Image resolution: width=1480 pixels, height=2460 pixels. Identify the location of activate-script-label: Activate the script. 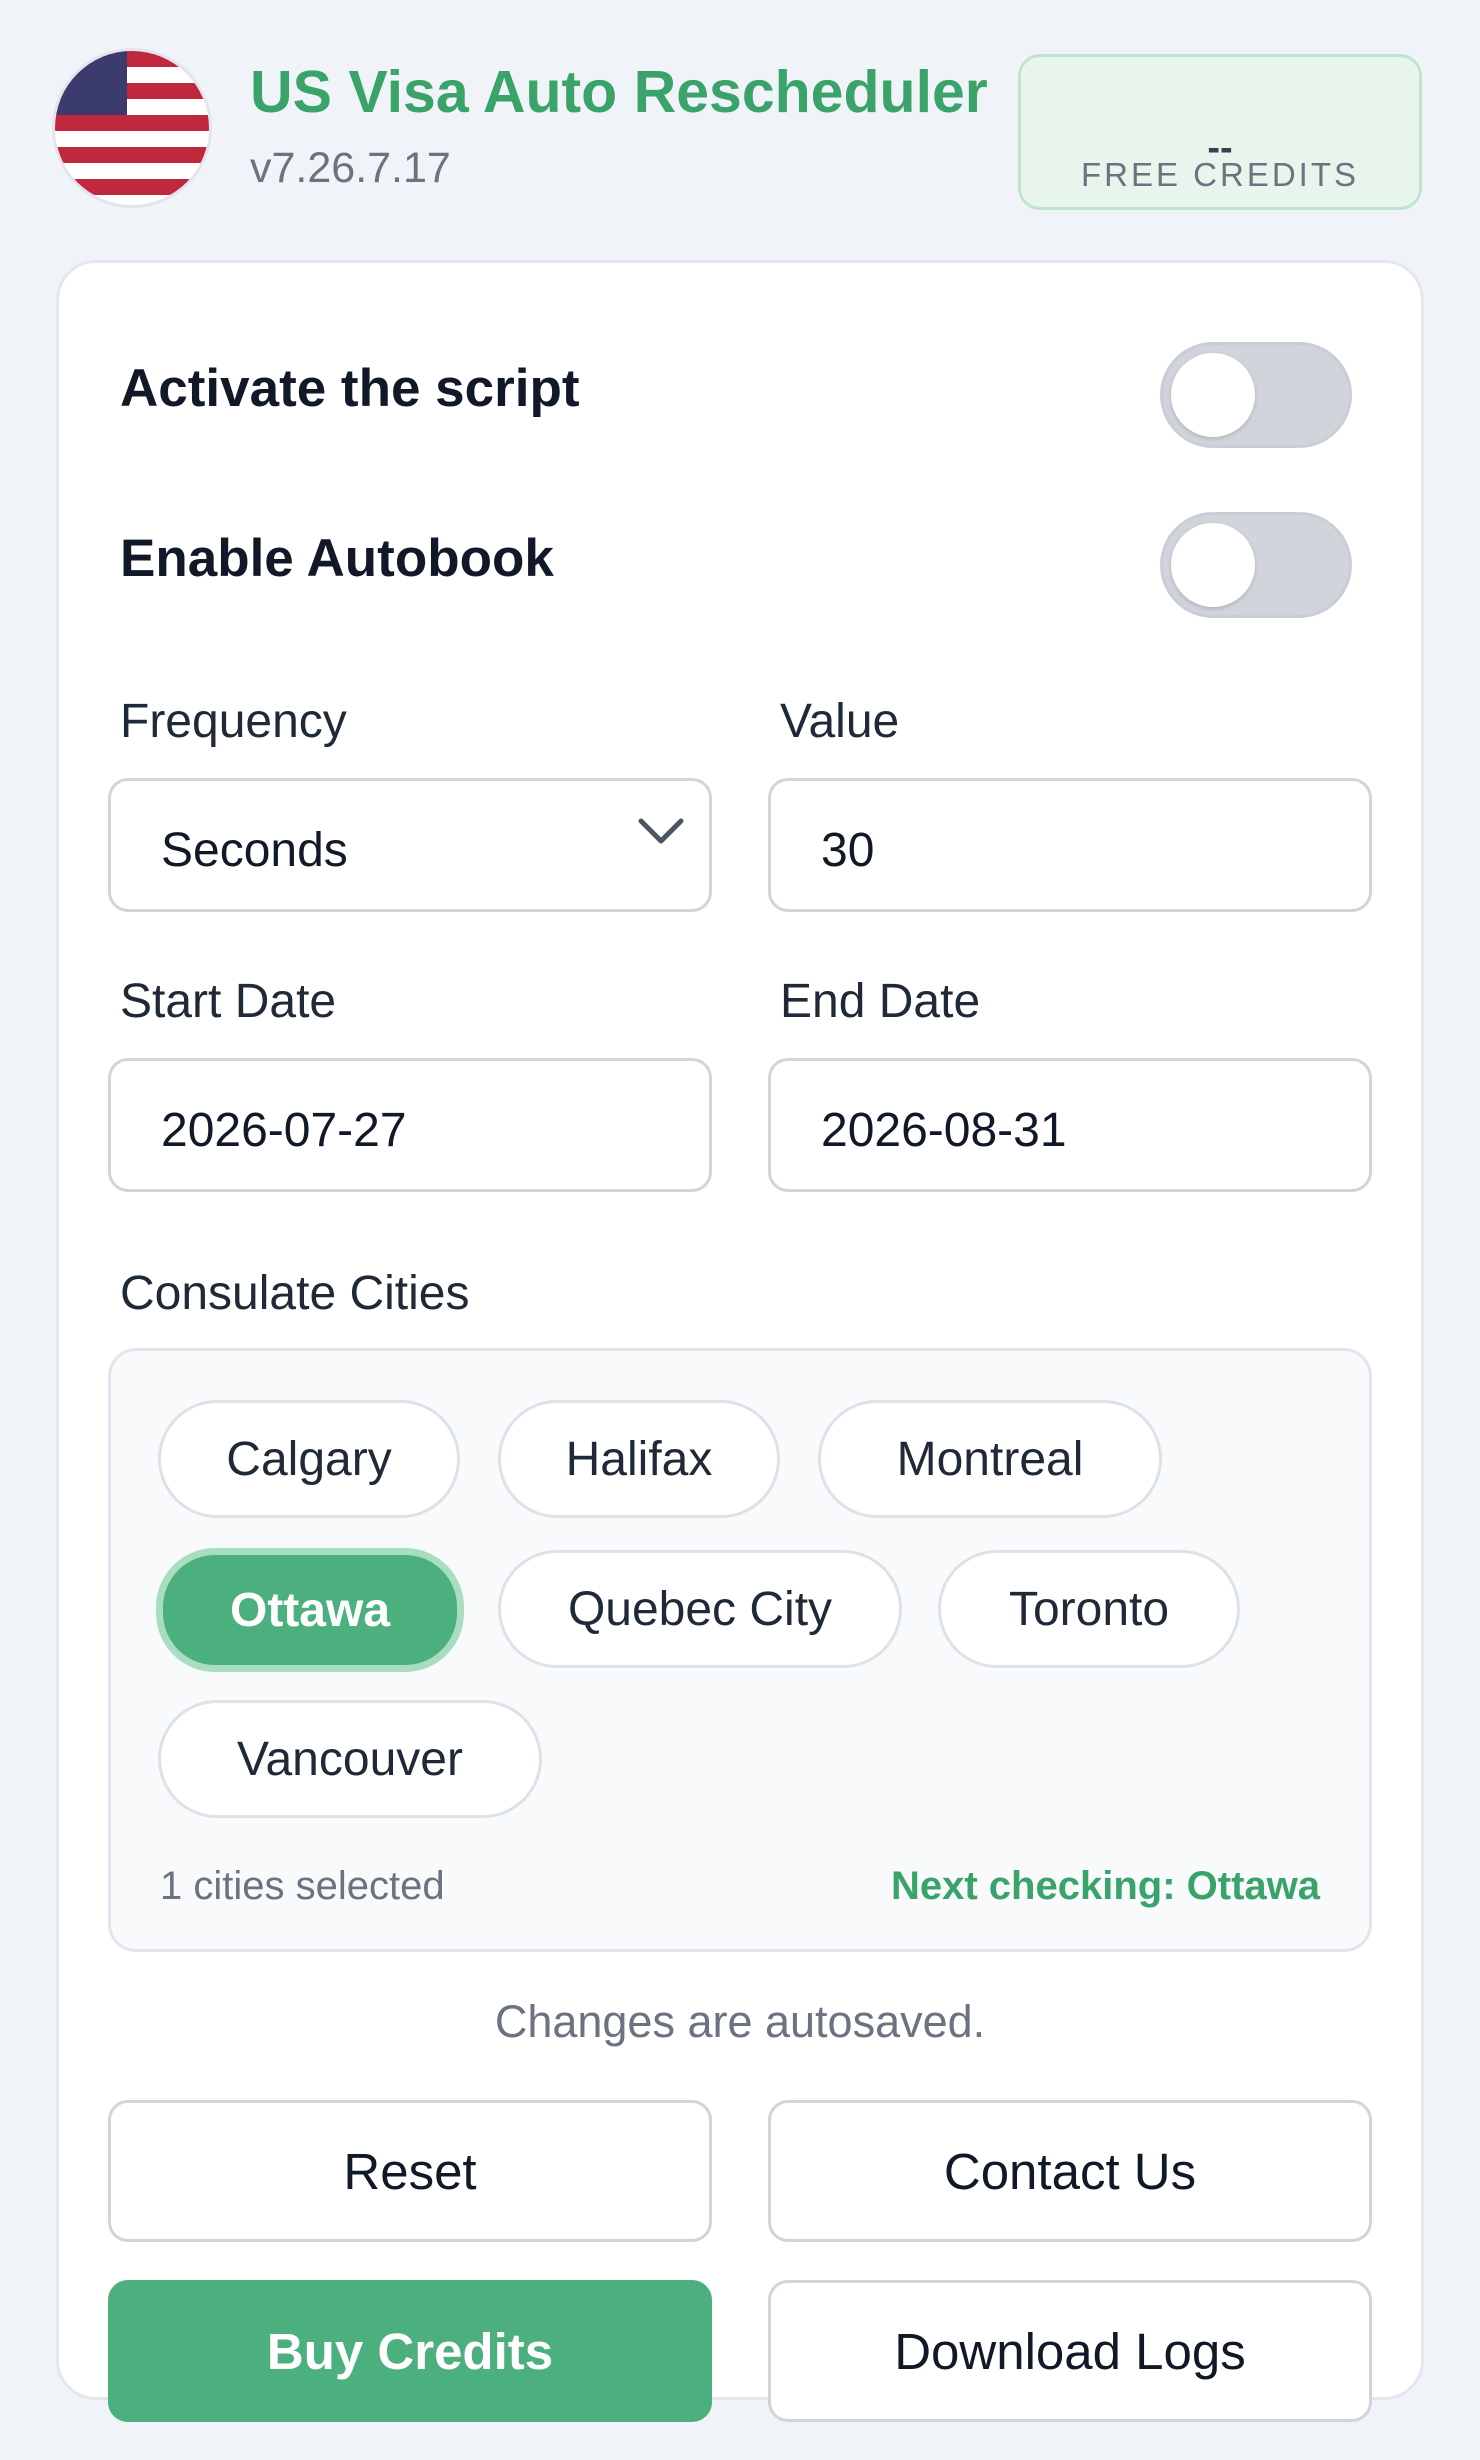
(350, 388).